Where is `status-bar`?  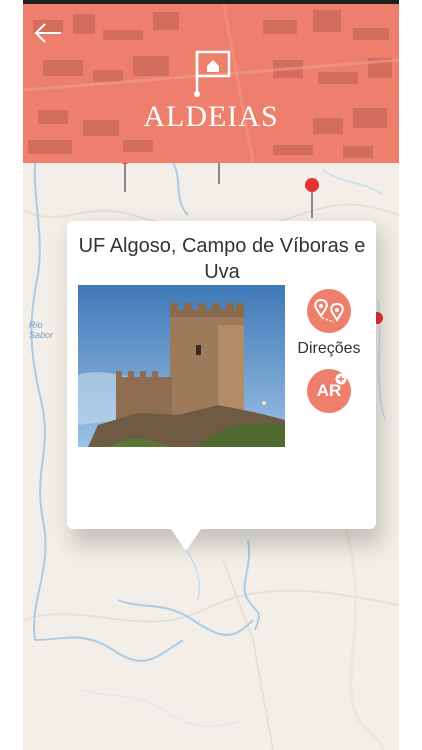
status-bar is located at coordinates (211, 2).